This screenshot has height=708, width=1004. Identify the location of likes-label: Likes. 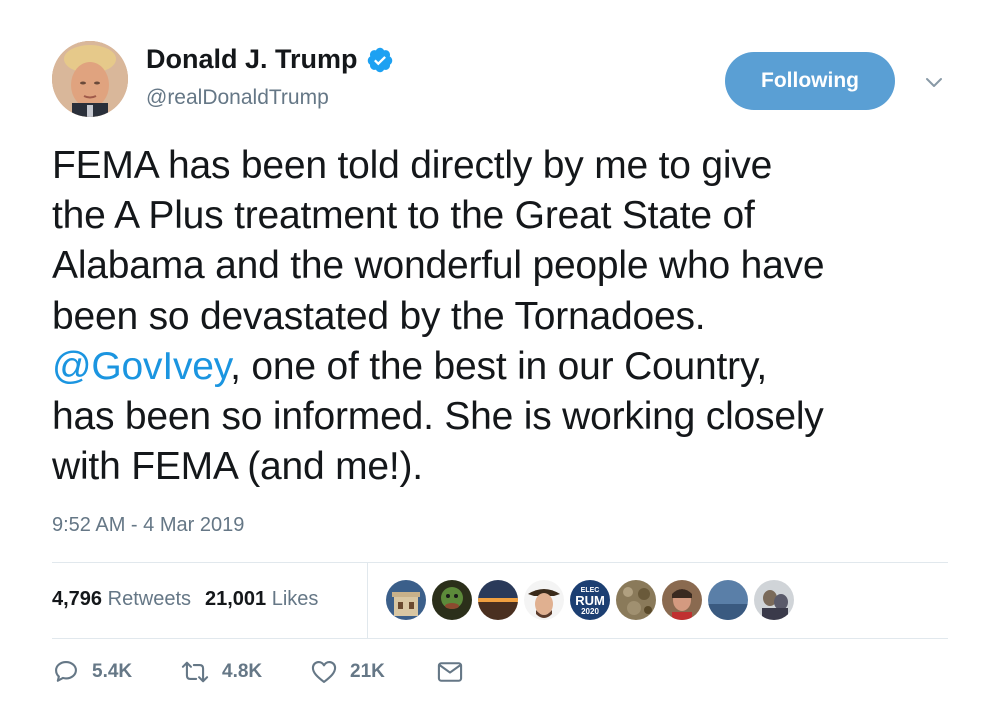
(295, 599).